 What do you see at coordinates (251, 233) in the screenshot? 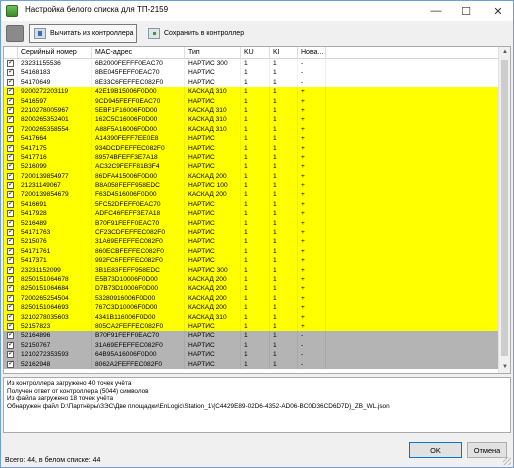
I see `table-row: 54171763CF23CDFEFFEC082F0НАРТИС11+` at bounding box center [251, 233].